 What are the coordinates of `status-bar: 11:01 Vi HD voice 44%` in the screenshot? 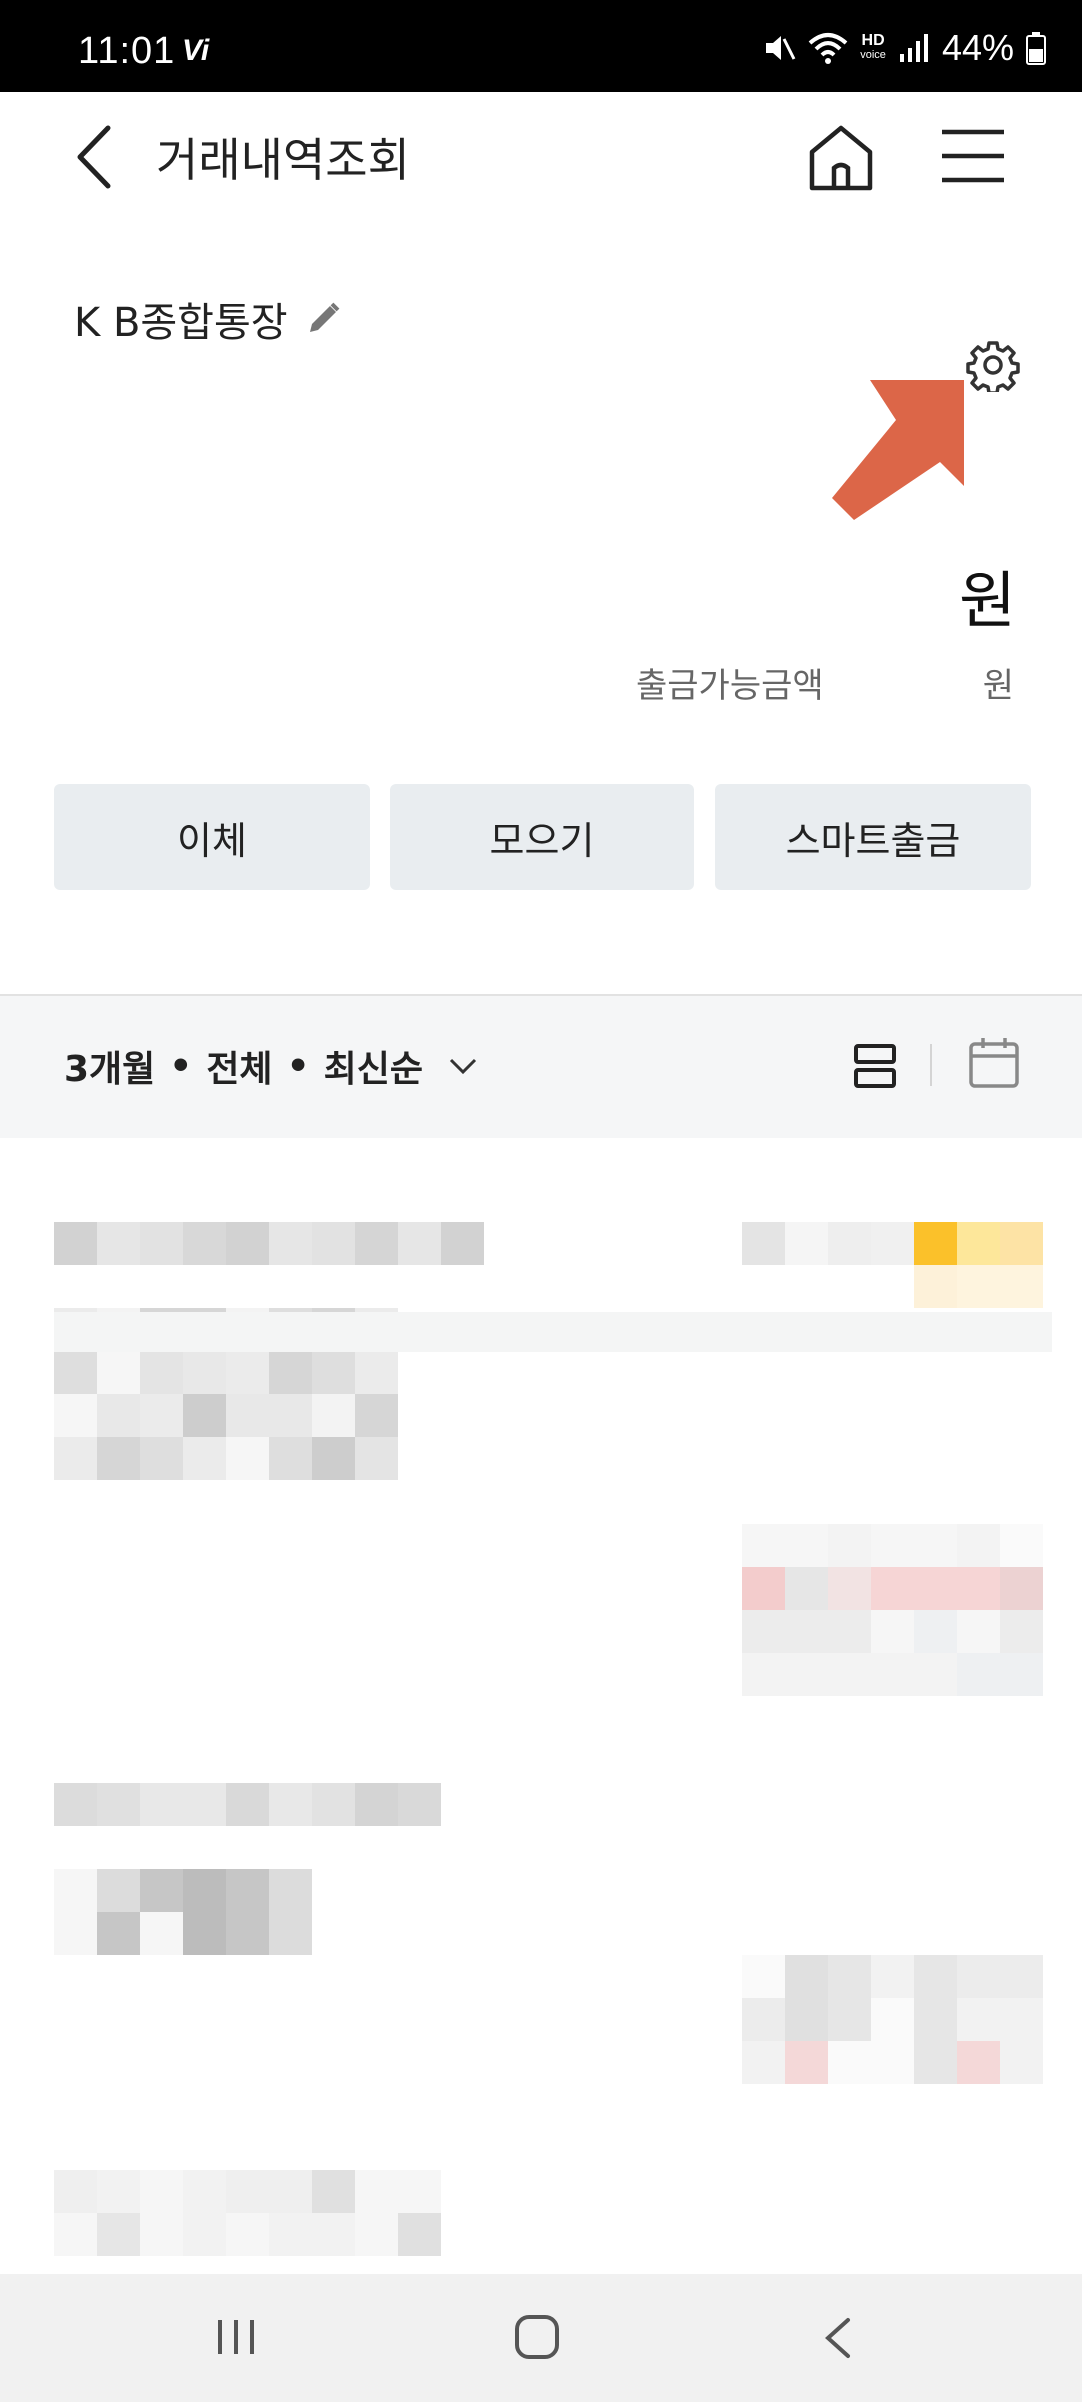 It's located at (541, 46).